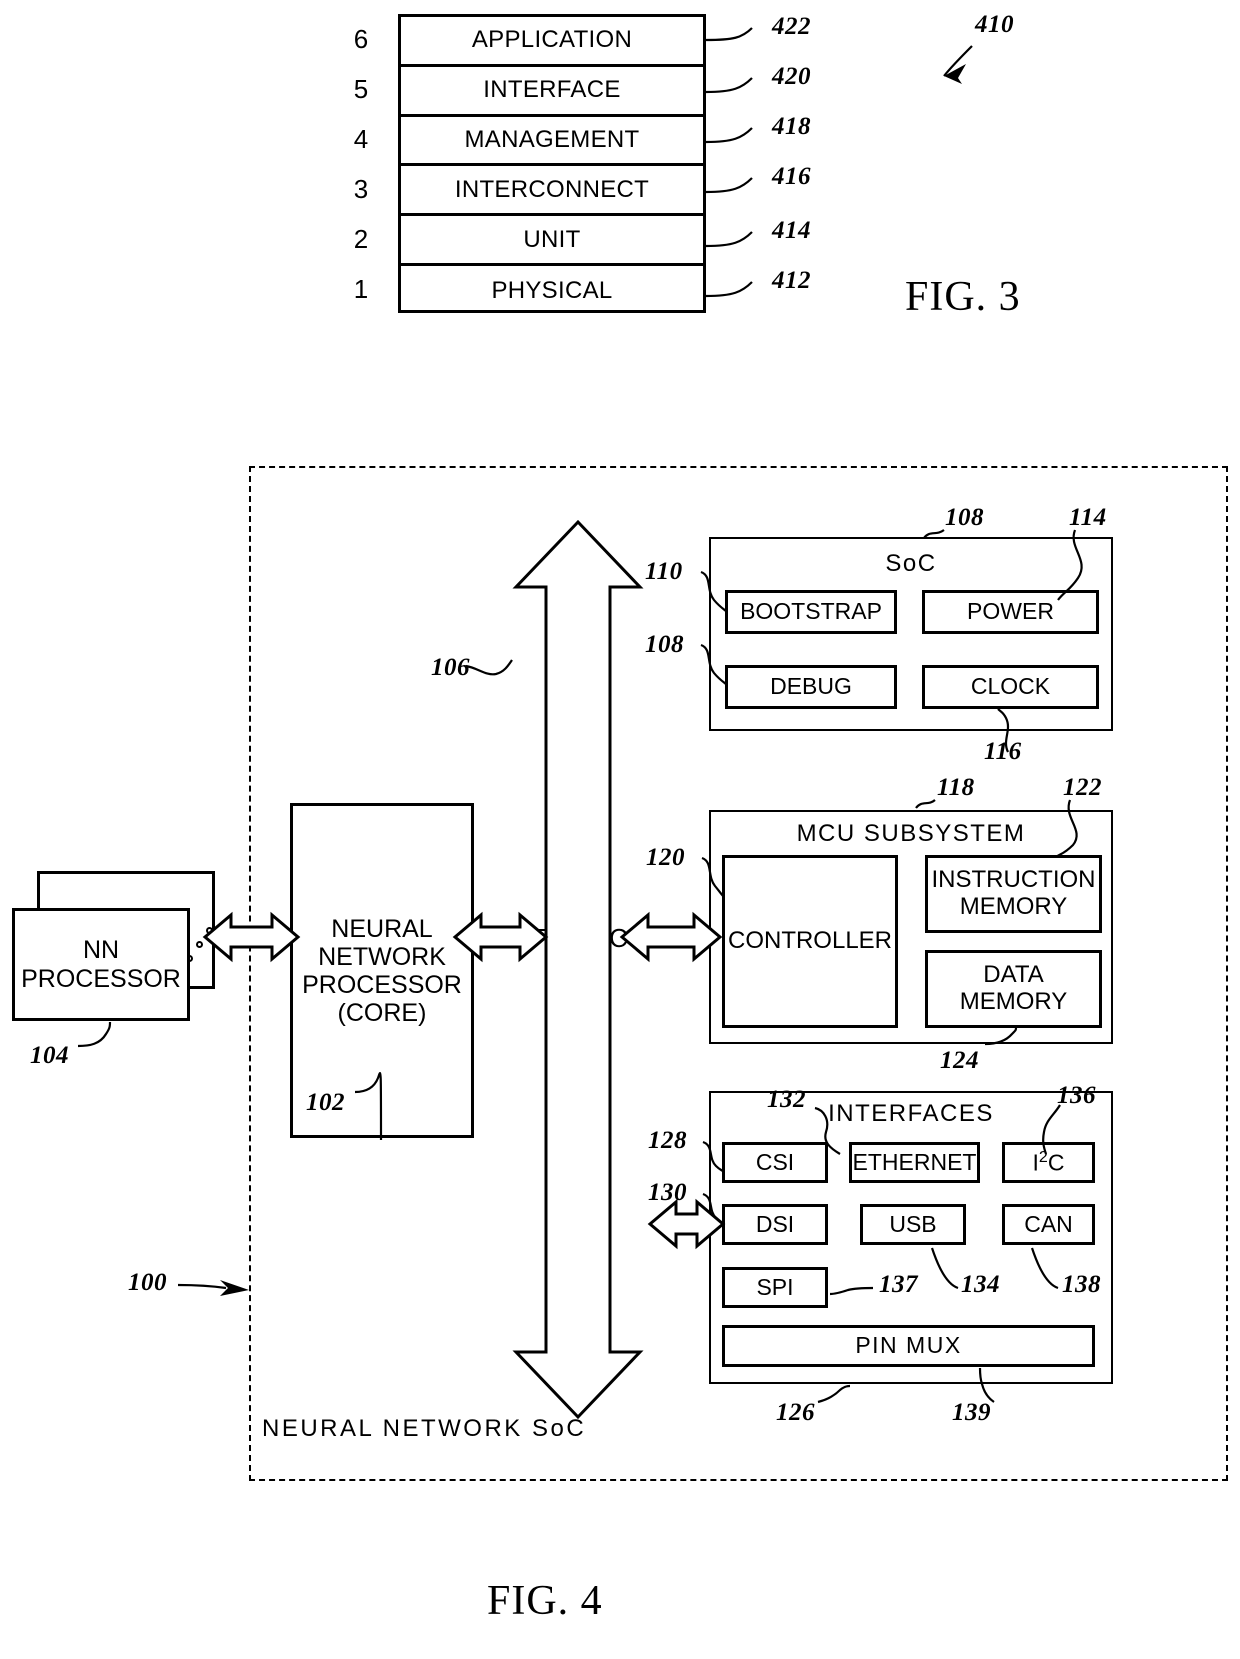 The width and height of the screenshot is (1240, 1659). What do you see at coordinates (911, 833) in the screenshot?
I see `mcu-subsystem-title: MCU SUBSYSTEM` at bounding box center [911, 833].